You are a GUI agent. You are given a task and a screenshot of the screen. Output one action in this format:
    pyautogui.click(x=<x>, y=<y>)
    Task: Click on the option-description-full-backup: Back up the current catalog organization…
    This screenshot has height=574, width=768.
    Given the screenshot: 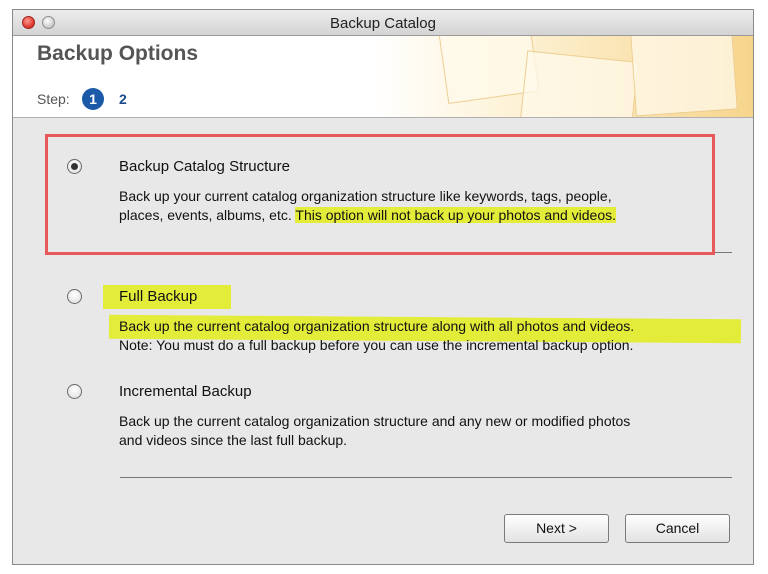 What is the action you would take?
    pyautogui.click(x=429, y=336)
    